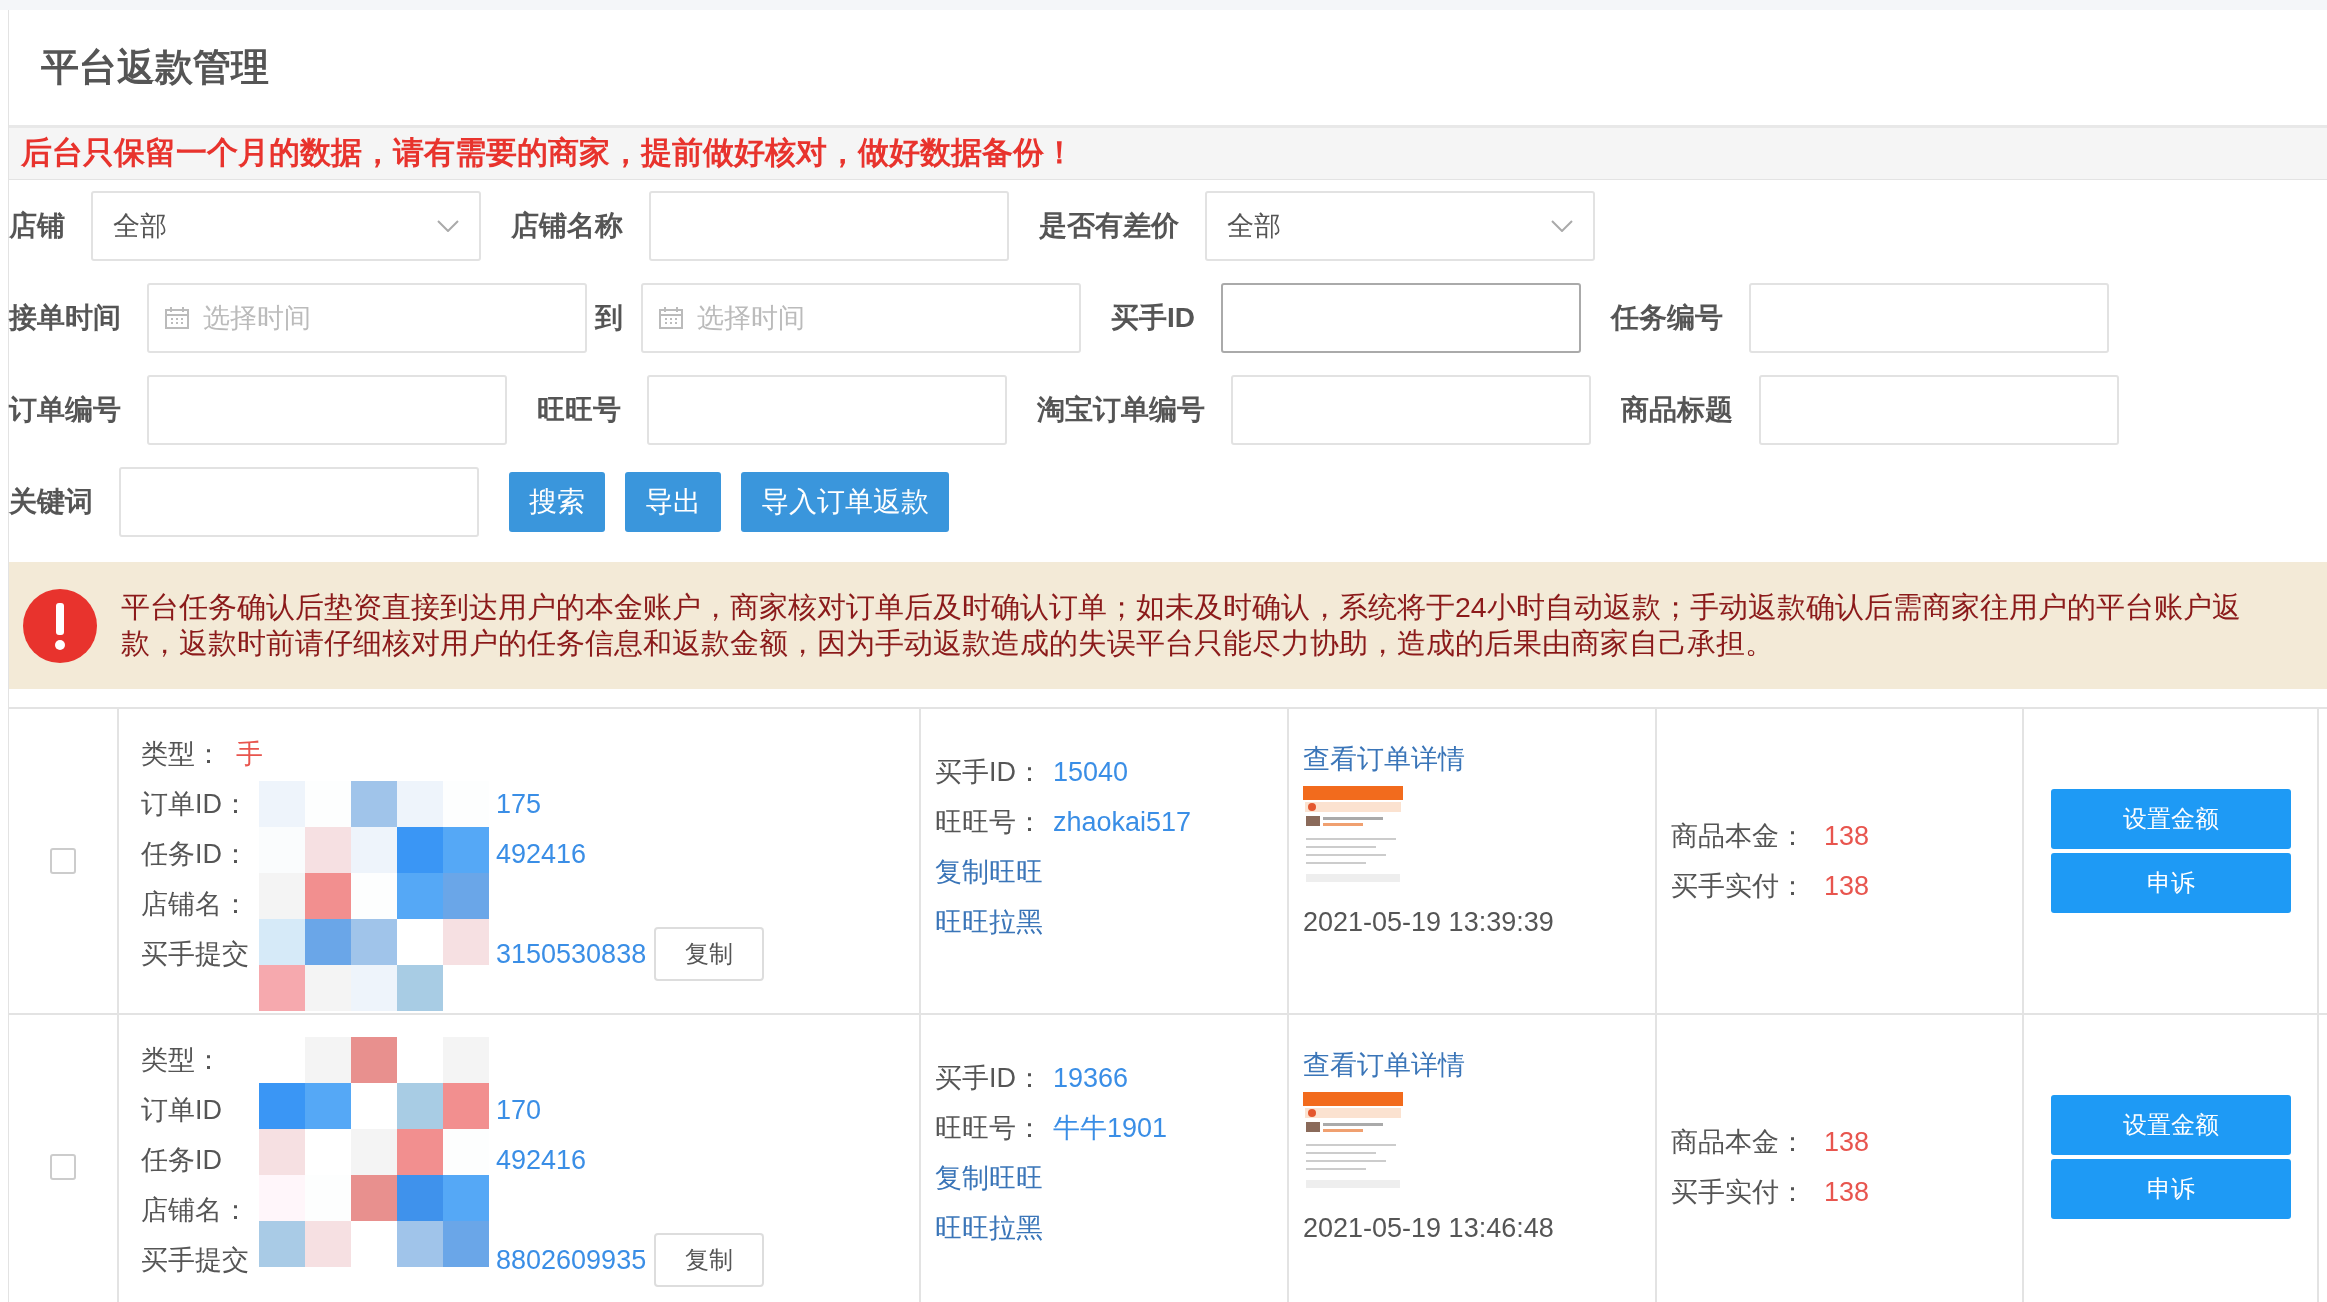 The image size is (2327, 1302). What do you see at coordinates (65, 410) in the screenshot?
I see `field-label: 订单编号` at bounding box center [65, 410].